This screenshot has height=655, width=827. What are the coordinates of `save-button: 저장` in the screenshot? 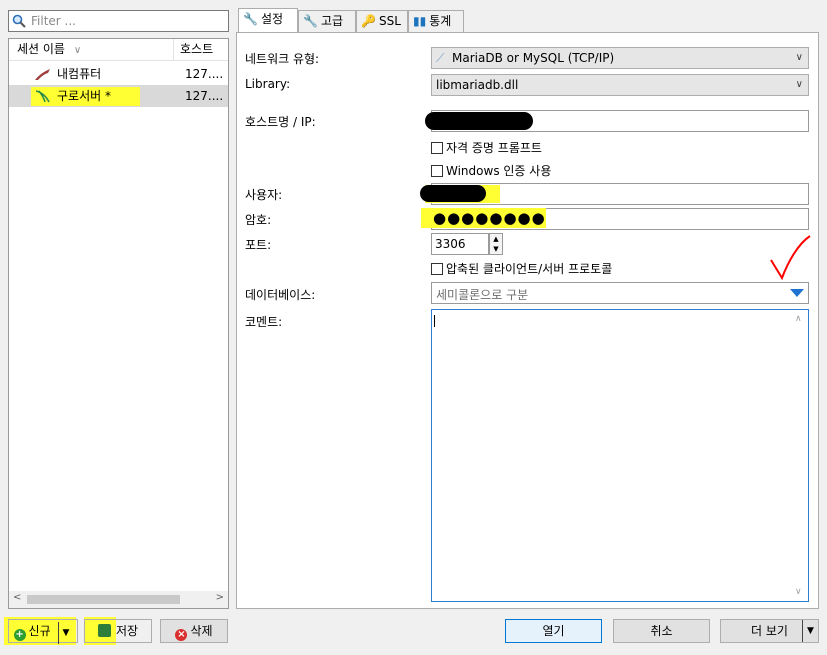 It's located at (118, 631).